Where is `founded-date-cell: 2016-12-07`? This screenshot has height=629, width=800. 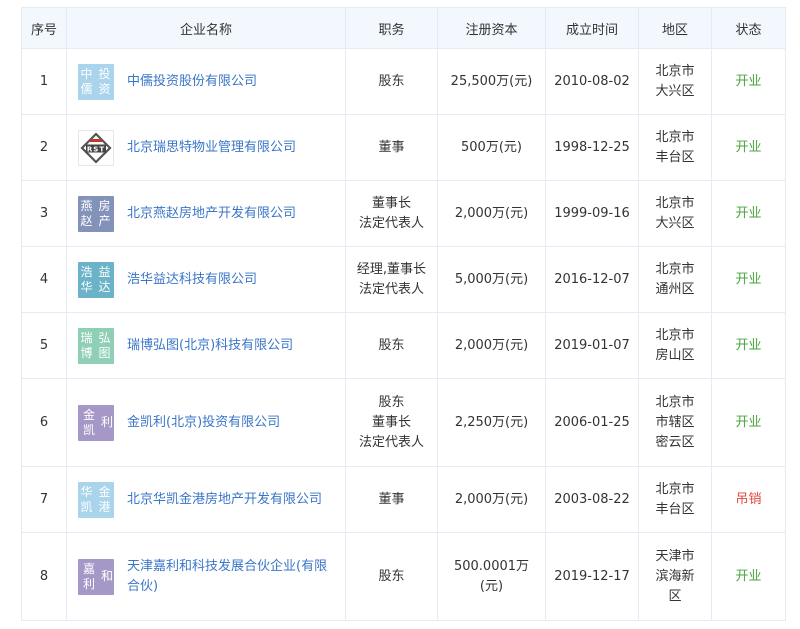
founded-date-cell: 2016-12-07 is located at coordinates (592, 279).